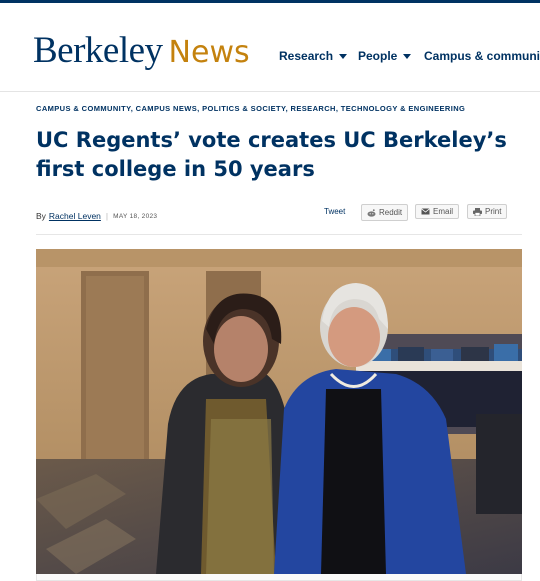 This screenshot has height=581, width=540. I want to click on logo-berkeley-text: Berkeley, so click(98, 50).